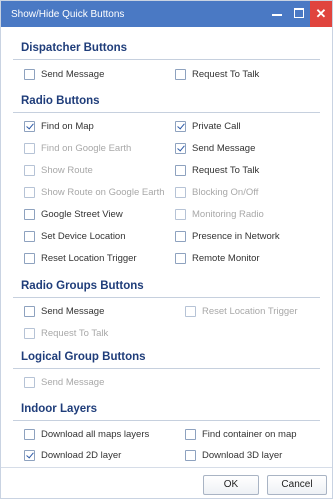  What do you see at coordinates (81, 455) in the screenshot?
I see `checkbox-label: Download 2D layer` at bounding box center [81, 455].